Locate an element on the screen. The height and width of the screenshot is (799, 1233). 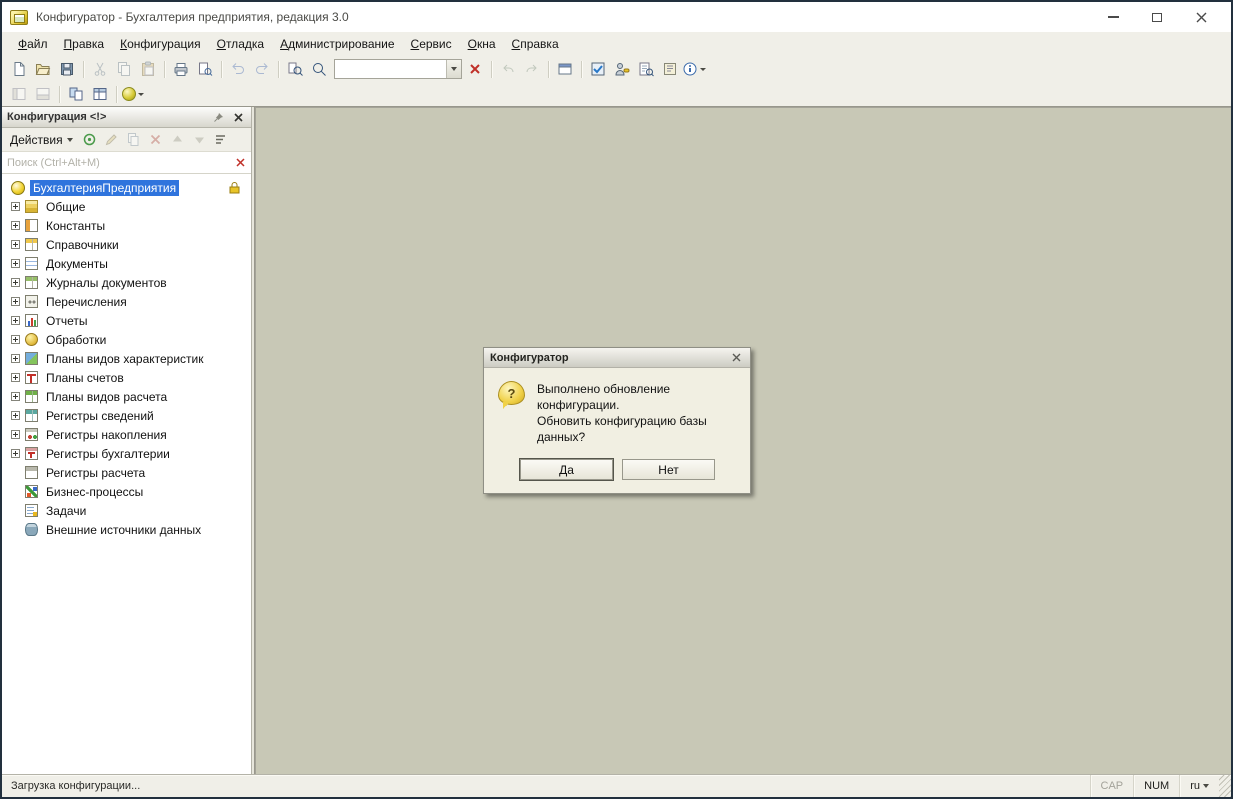
undo-button is located at coordinates (238, 69).